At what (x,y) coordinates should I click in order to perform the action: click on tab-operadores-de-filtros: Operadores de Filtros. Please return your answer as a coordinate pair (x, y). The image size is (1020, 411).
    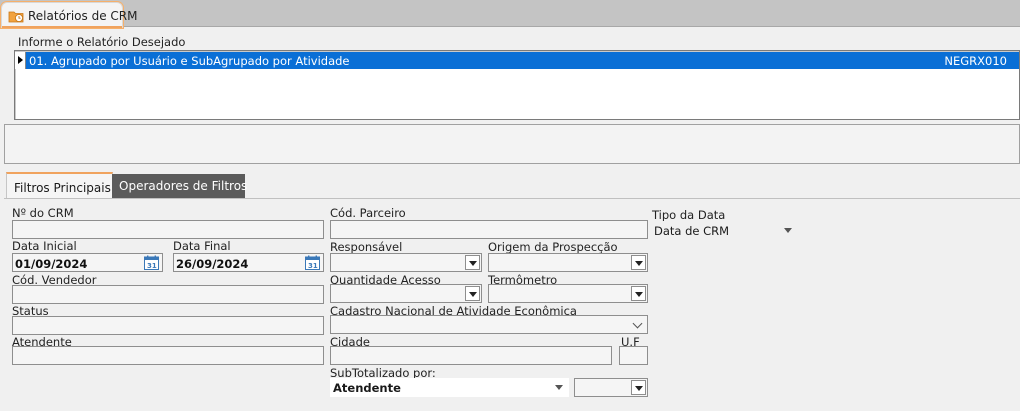
    Looking at the image, I should click on (179, 186).